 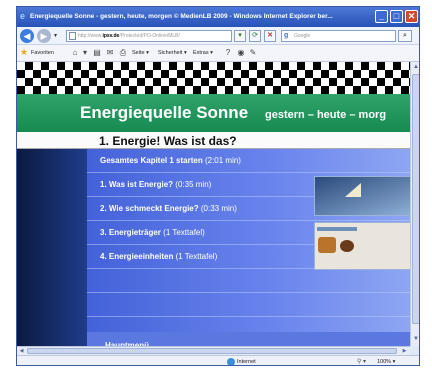 What do you see at coordinates (270, 36) in the screenshot?
I see `stop-button: ✕` at bounding box center [270, 36].